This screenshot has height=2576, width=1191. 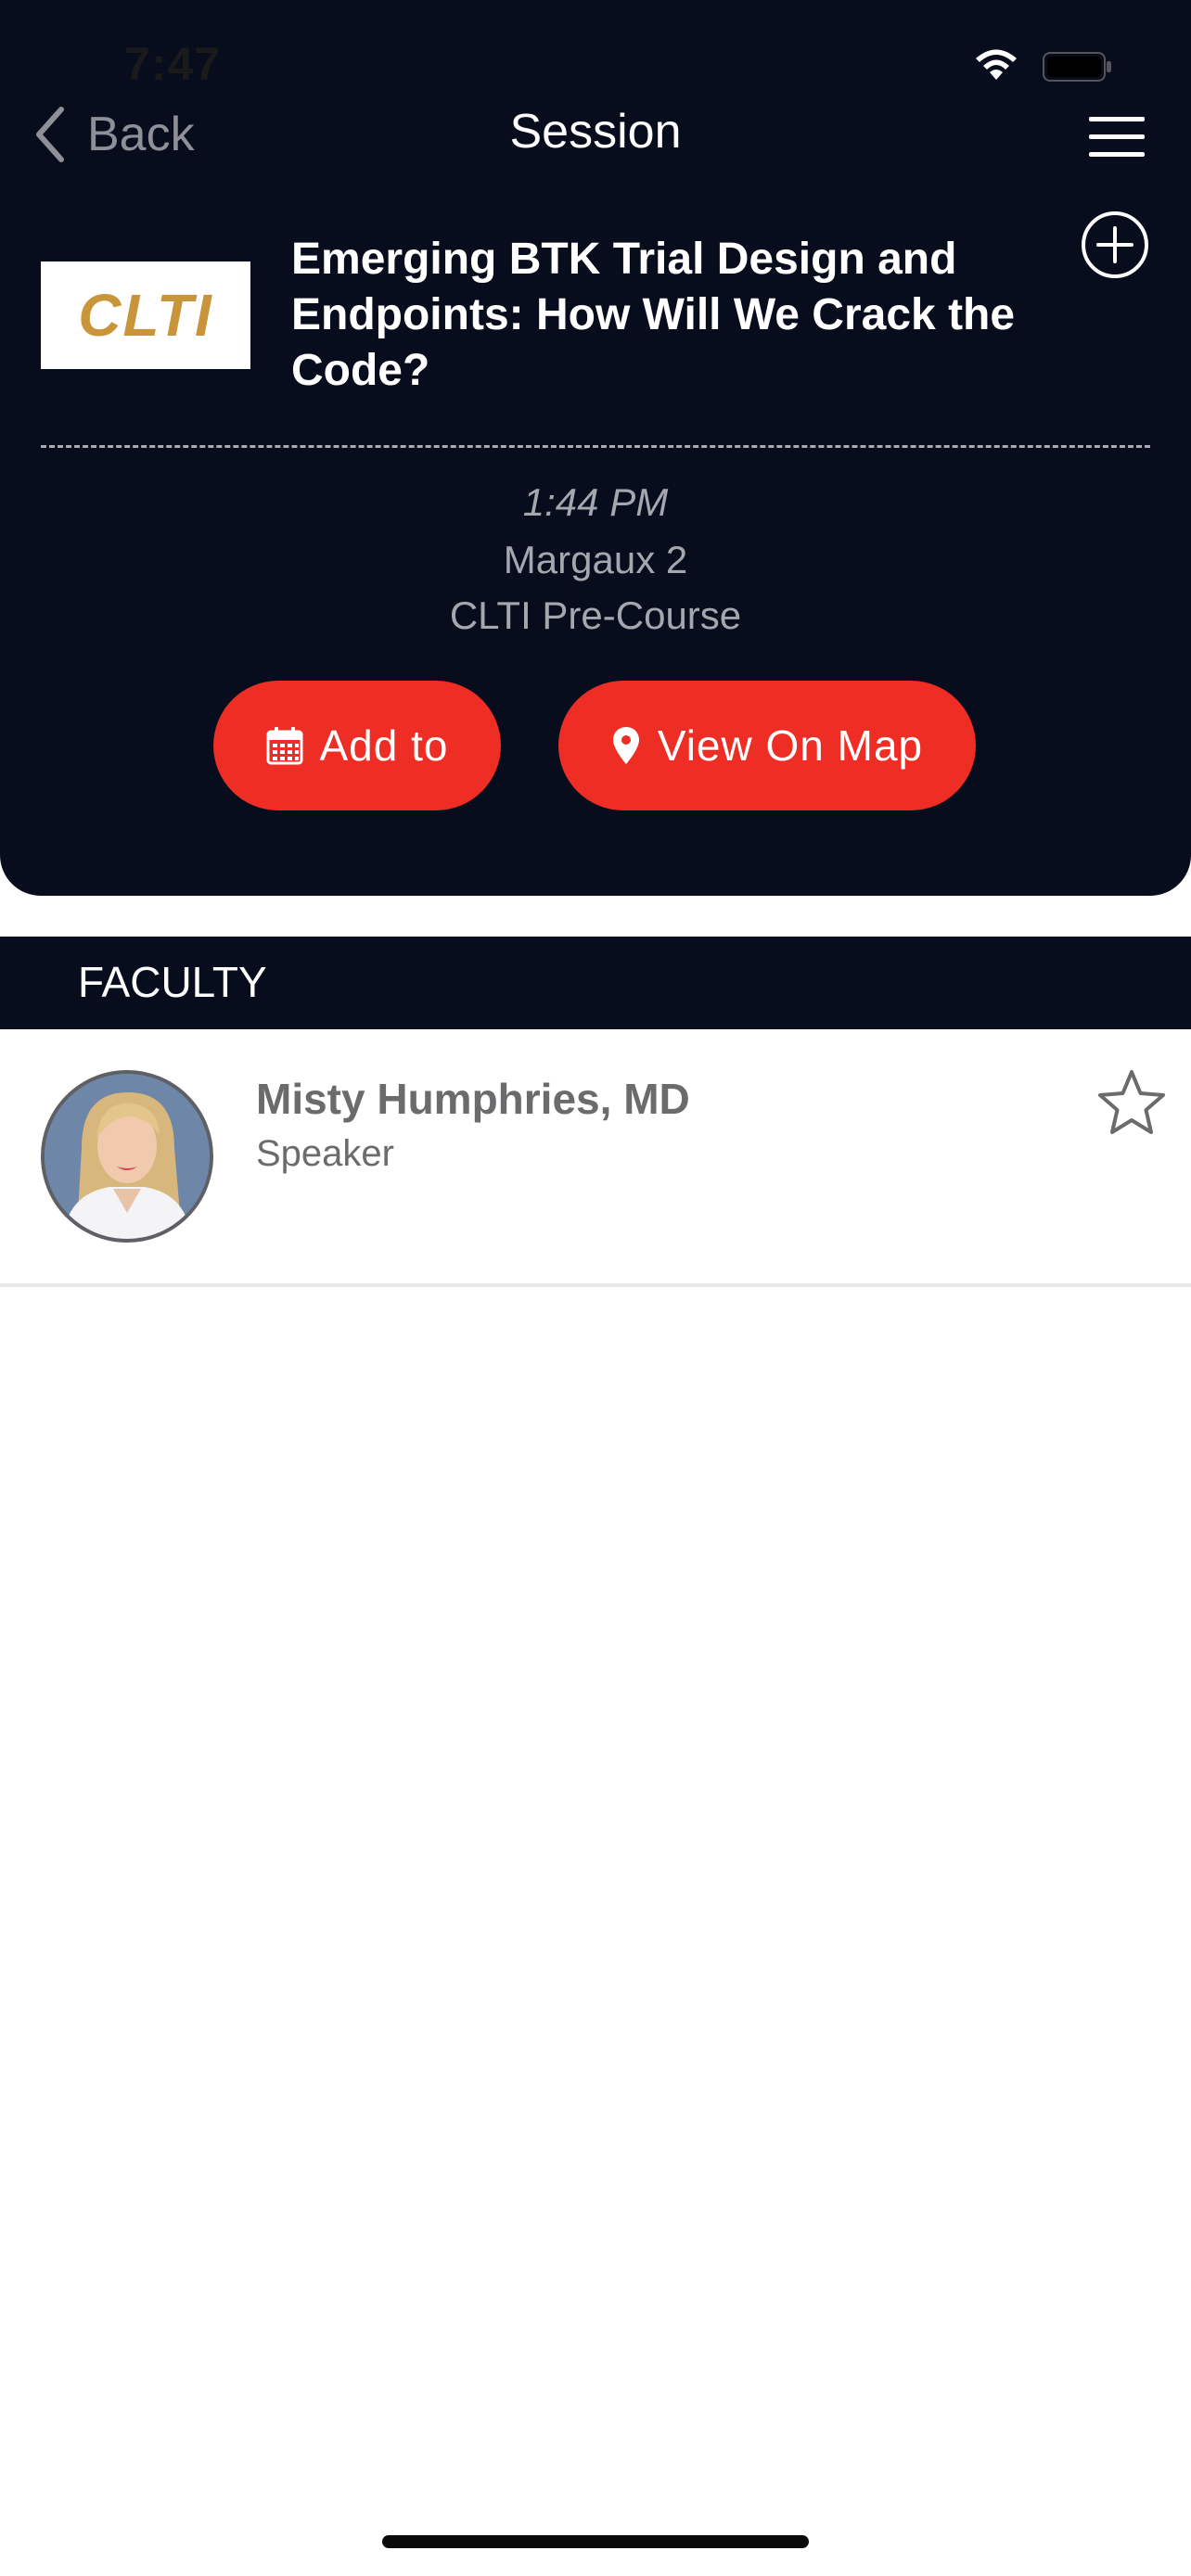 I want to click on page-title: Session, so click(x=595, y=132).